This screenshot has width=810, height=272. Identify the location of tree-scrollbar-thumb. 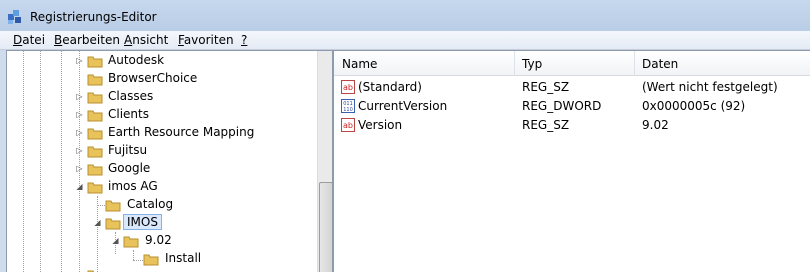
(325, 227).